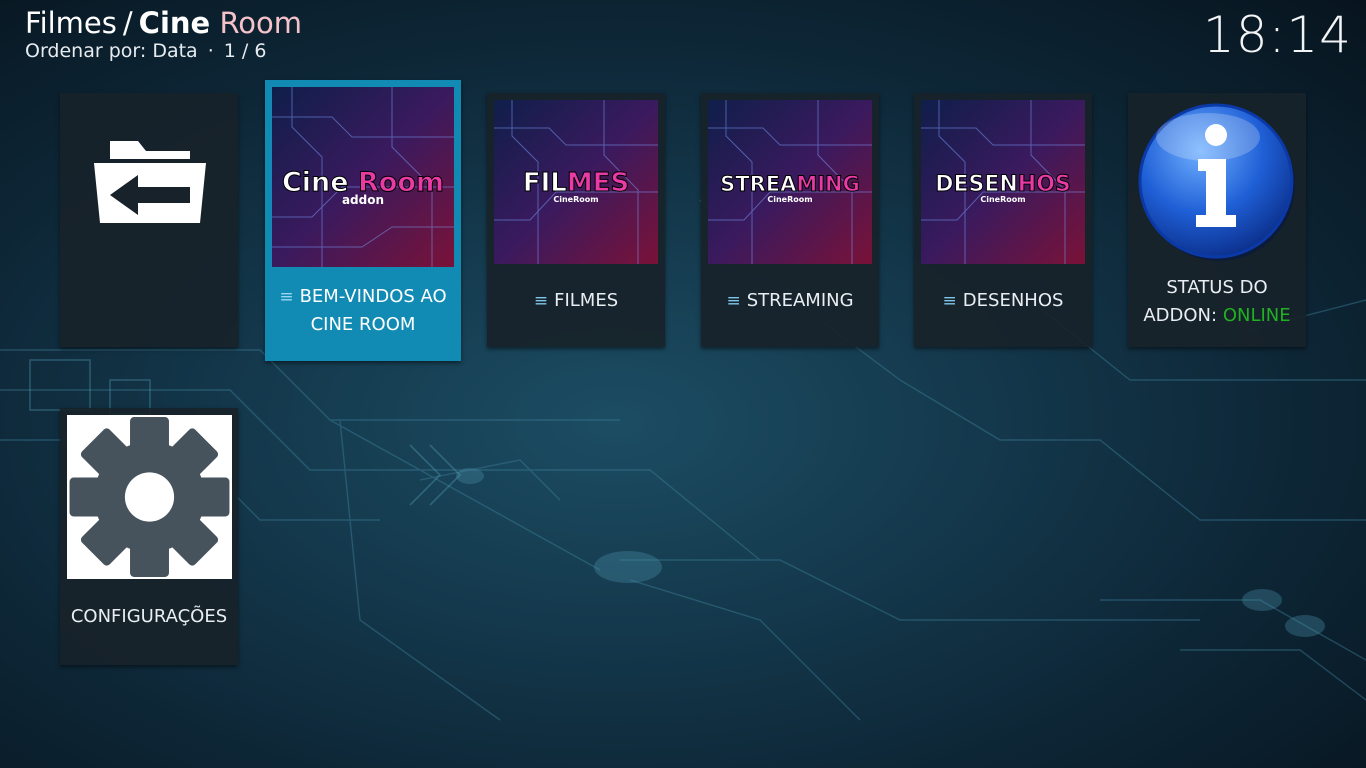 The image size is (1366, 768). Describe the element at coordinates (149, 616) in the screenshot. I see `settings-label: CONFIGURAÇÕES` at that location.